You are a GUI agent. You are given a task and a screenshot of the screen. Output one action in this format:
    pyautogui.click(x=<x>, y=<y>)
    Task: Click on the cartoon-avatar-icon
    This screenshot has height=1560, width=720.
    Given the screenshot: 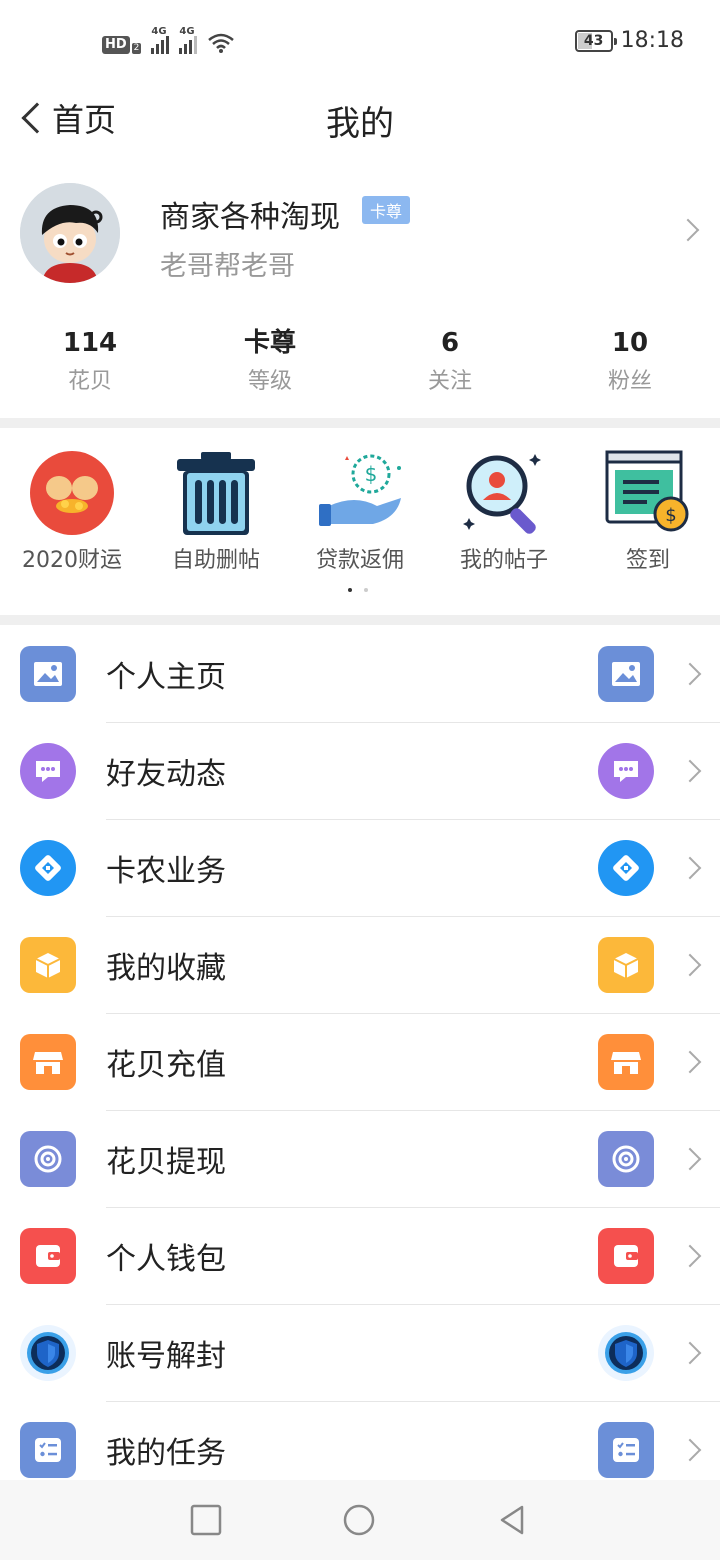 What is the action you would take?
    pyautogui.click(x=70, y=233)
    